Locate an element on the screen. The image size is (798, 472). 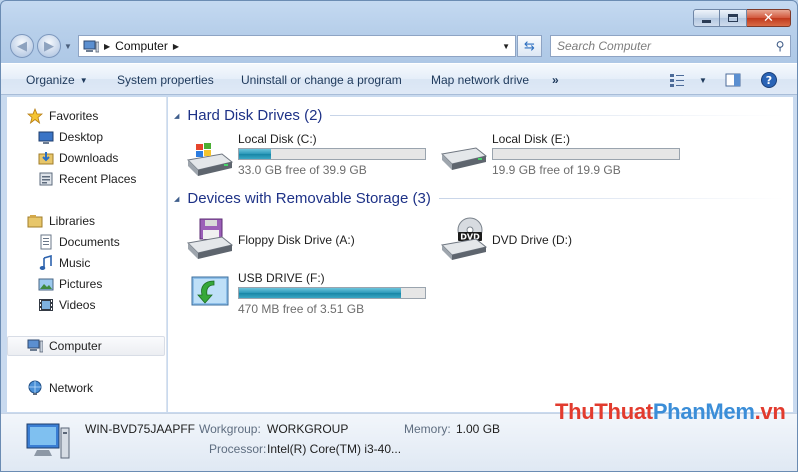
search-input is located at coordinates (660, 46).